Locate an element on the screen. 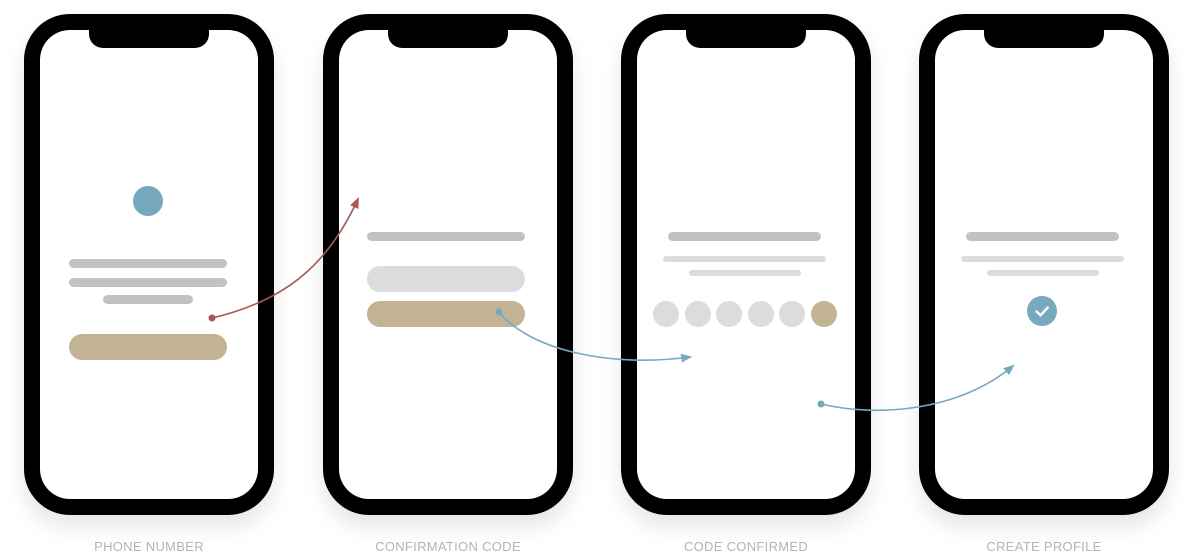 The width and height of the screenshot is (1192, 555). code-digit-dot-active is located at coordinates (824, 314).